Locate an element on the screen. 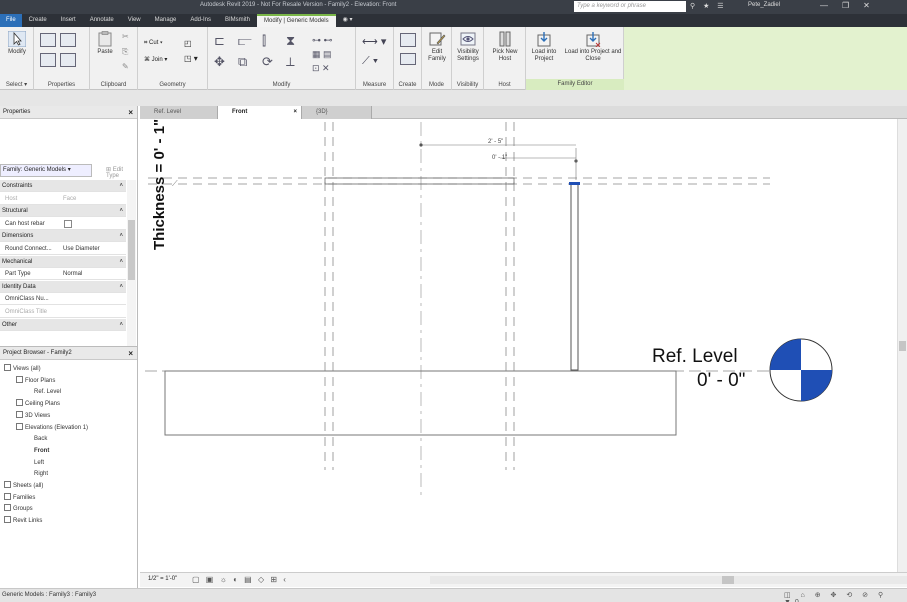  browser-item: Back is located at coordinates (37, 439).